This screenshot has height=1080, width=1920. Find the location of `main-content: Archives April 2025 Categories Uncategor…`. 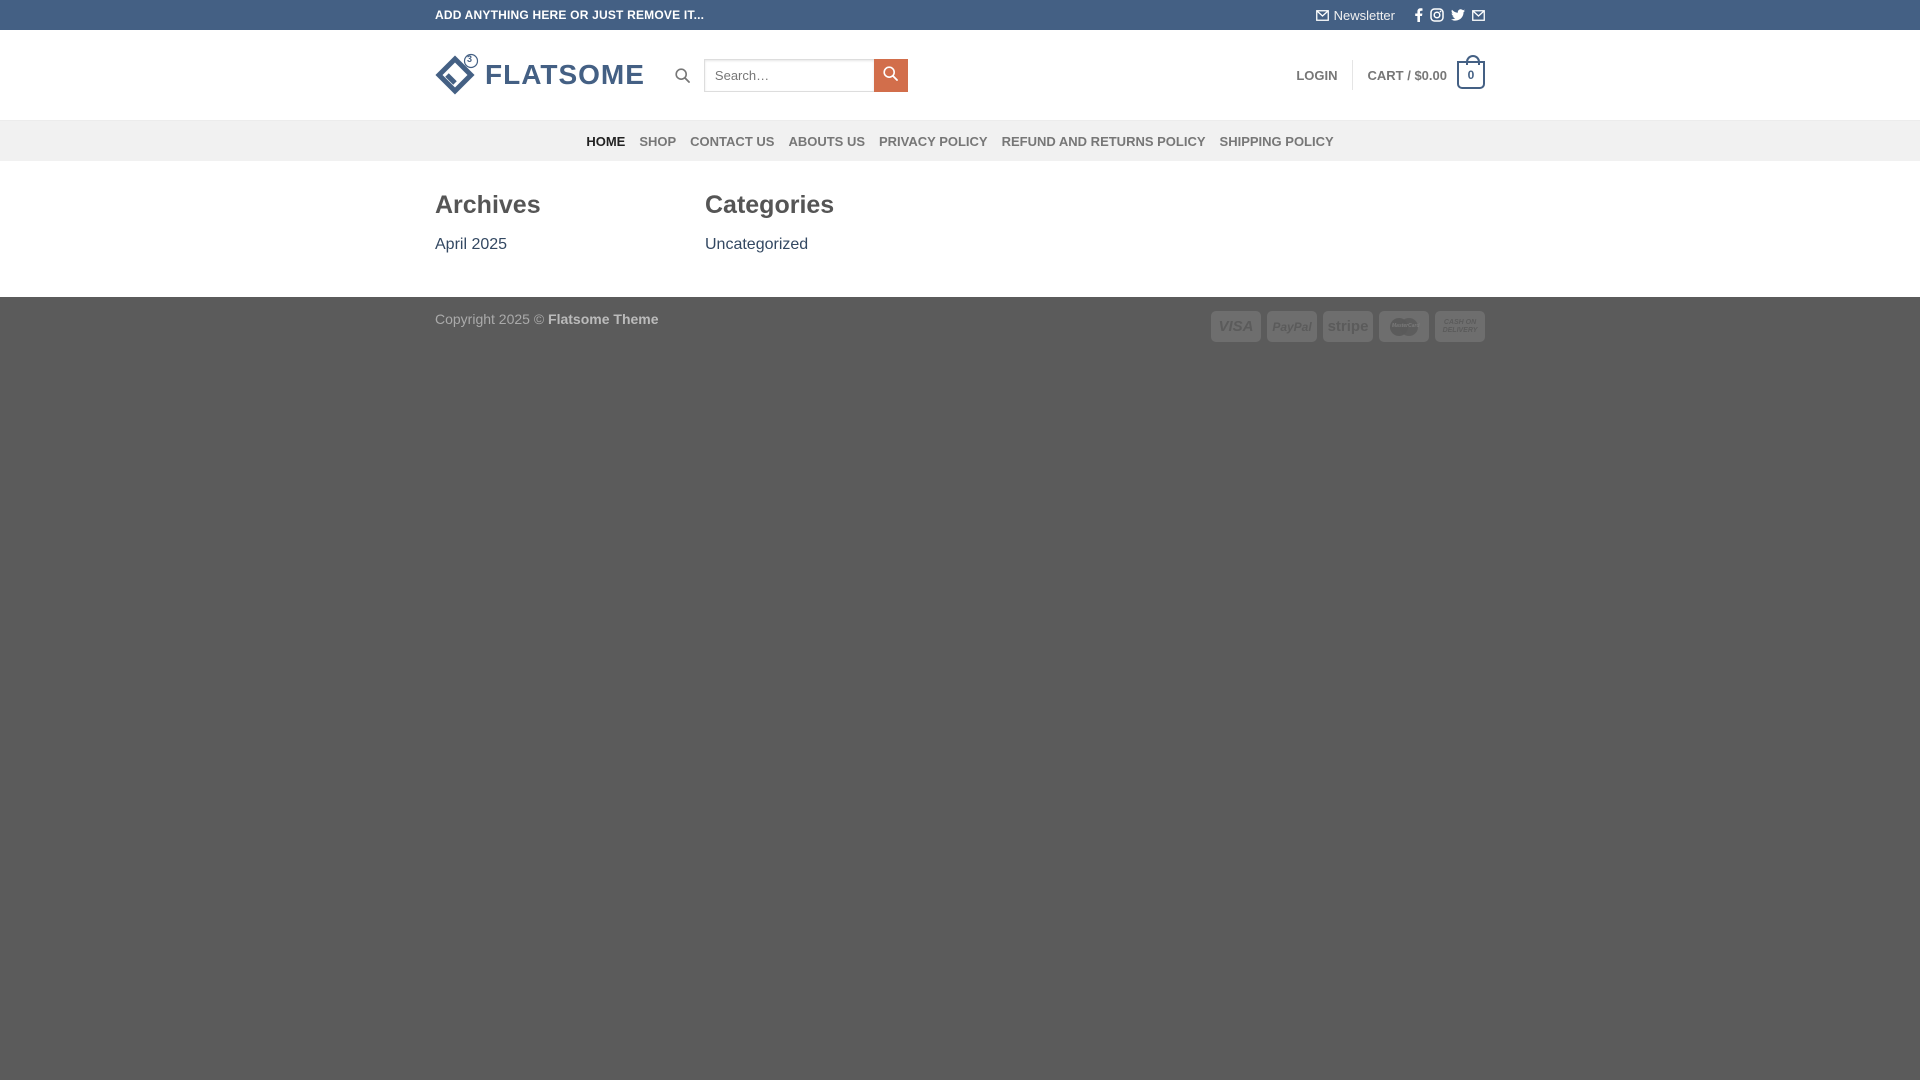

main-content: Archives April 2025 Categories Uncategor… is located at coordinates (960, 229).